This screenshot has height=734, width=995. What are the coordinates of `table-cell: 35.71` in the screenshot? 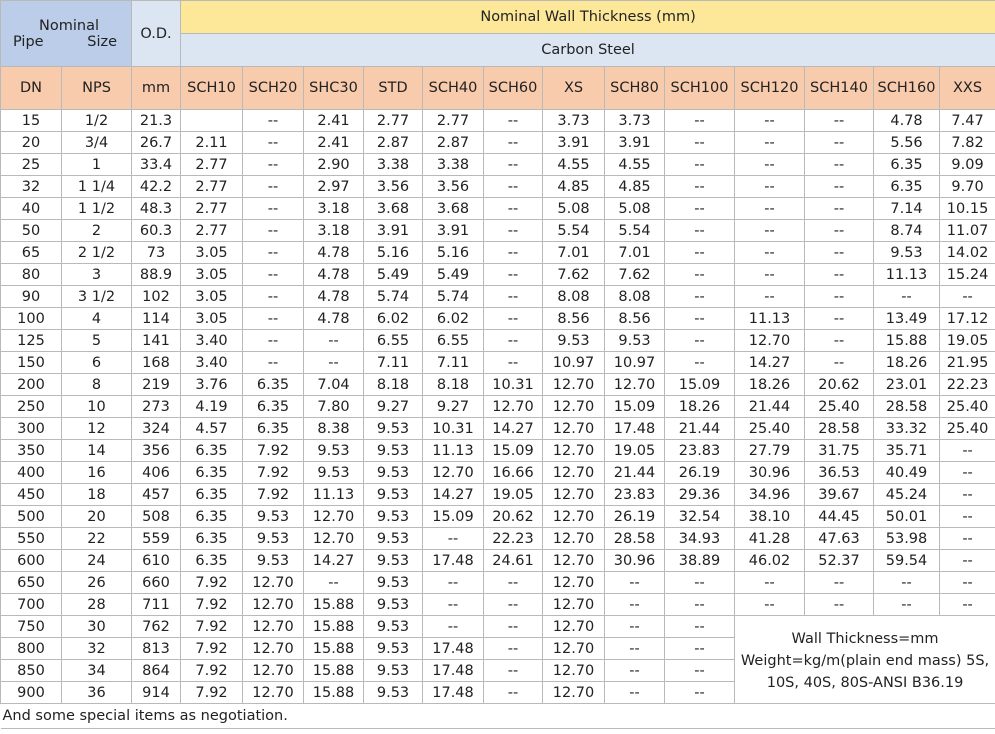 It's located at (907, 450).